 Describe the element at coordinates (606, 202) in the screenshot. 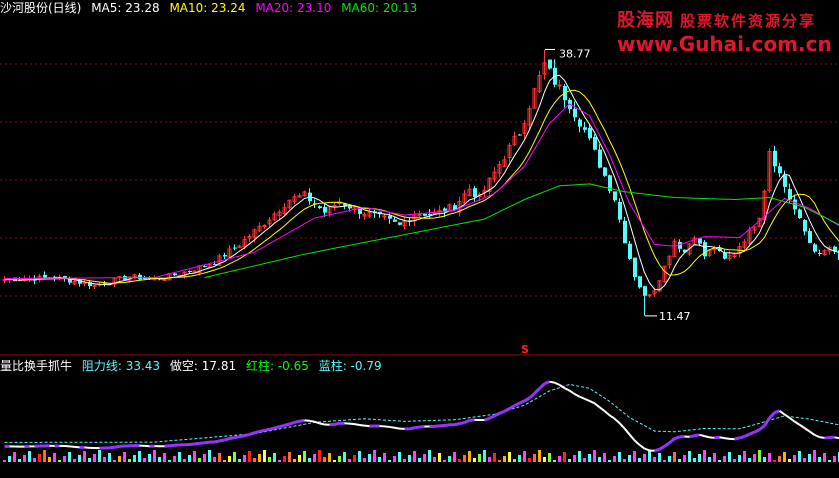

I see `price-annotations: 38.77 11.47 S` at that location.